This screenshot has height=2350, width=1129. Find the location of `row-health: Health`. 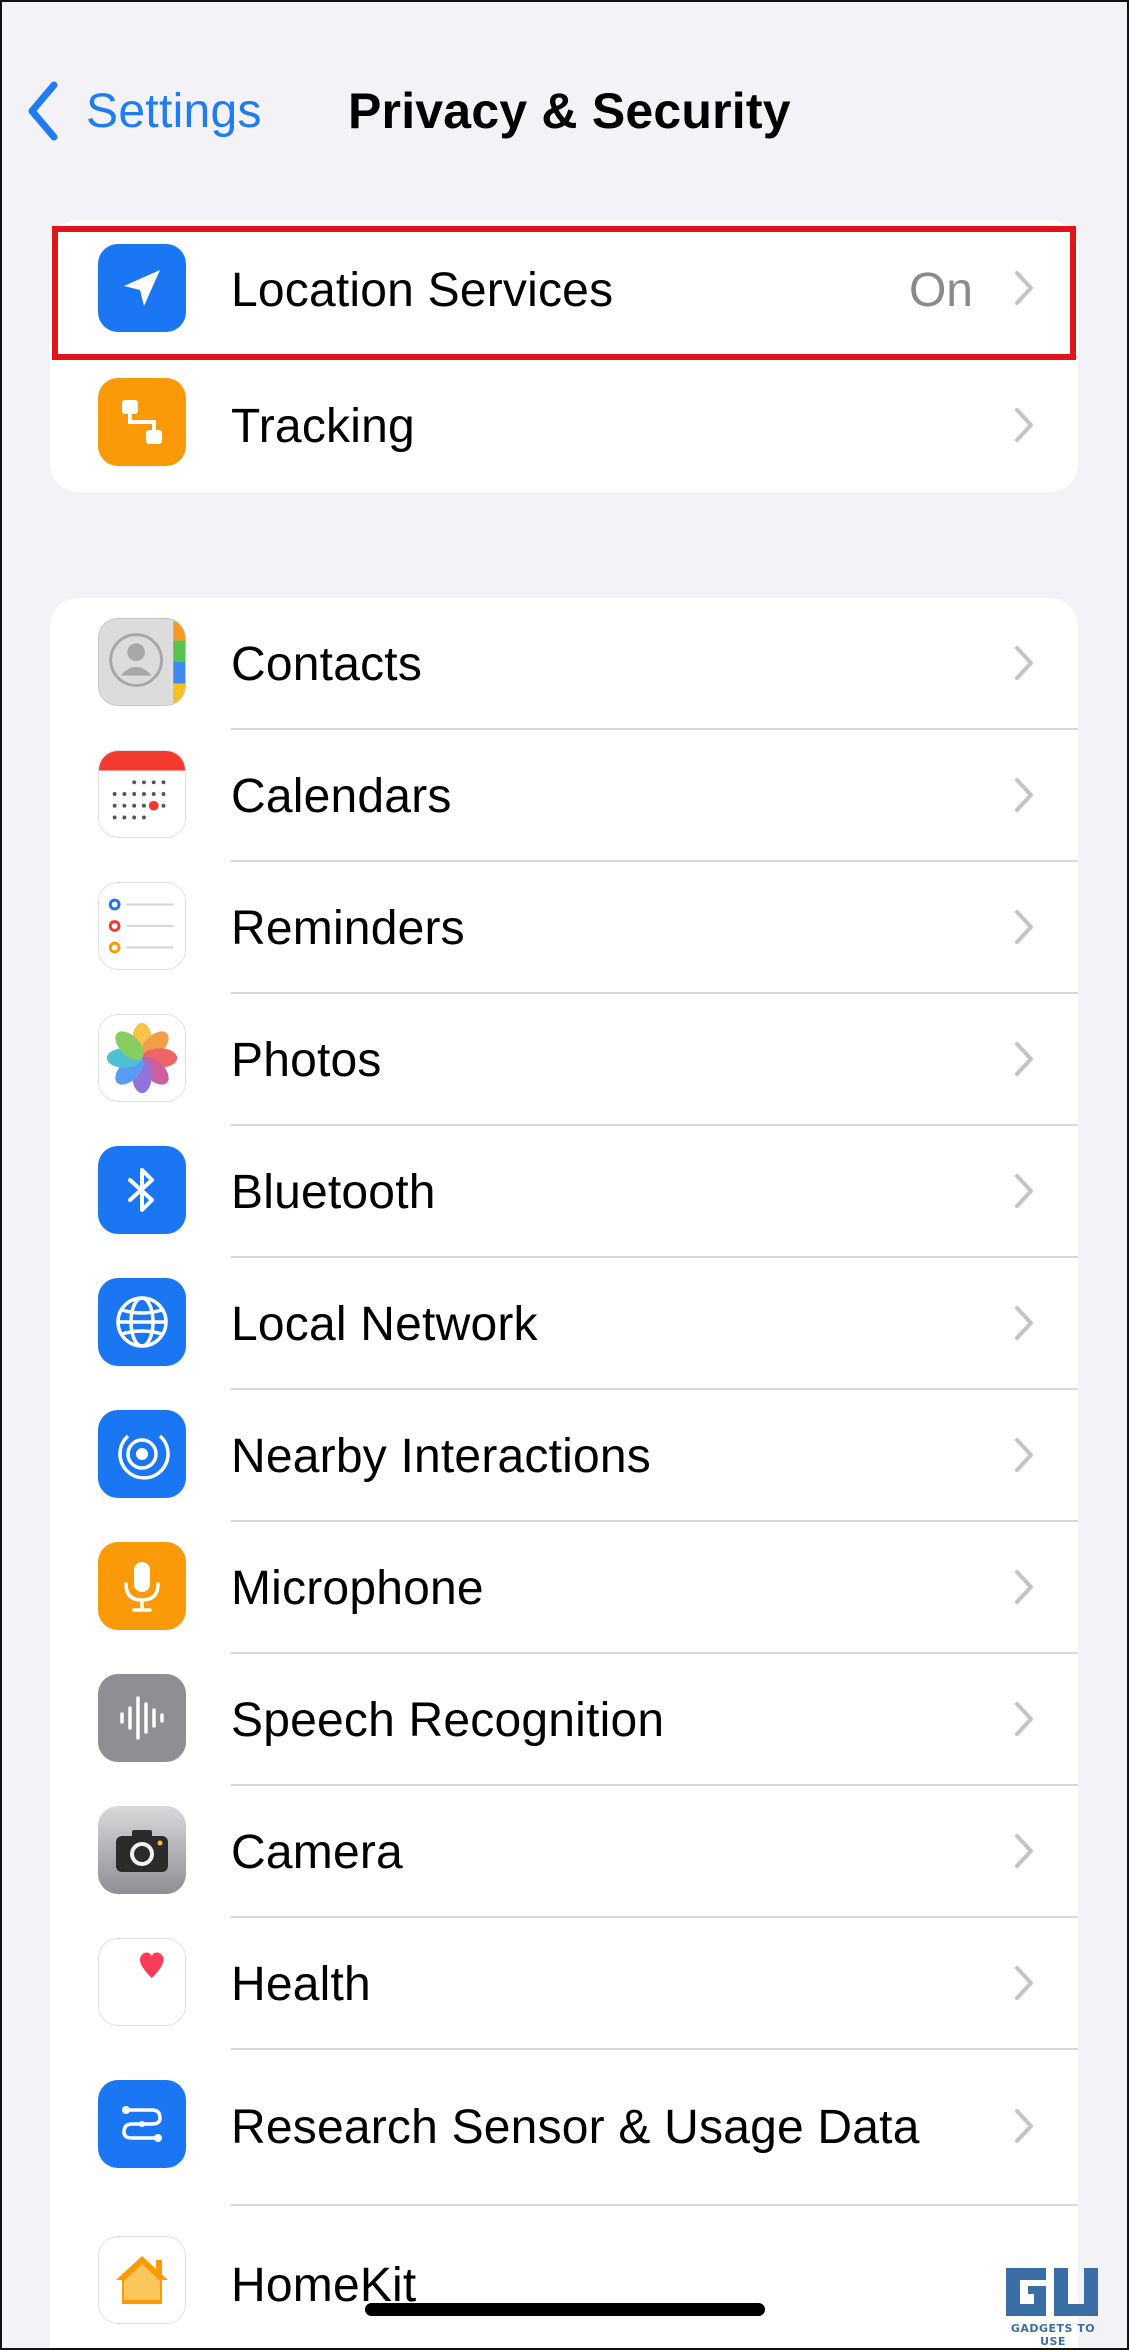

row-health: Health is located at coordinates (564, 1983).